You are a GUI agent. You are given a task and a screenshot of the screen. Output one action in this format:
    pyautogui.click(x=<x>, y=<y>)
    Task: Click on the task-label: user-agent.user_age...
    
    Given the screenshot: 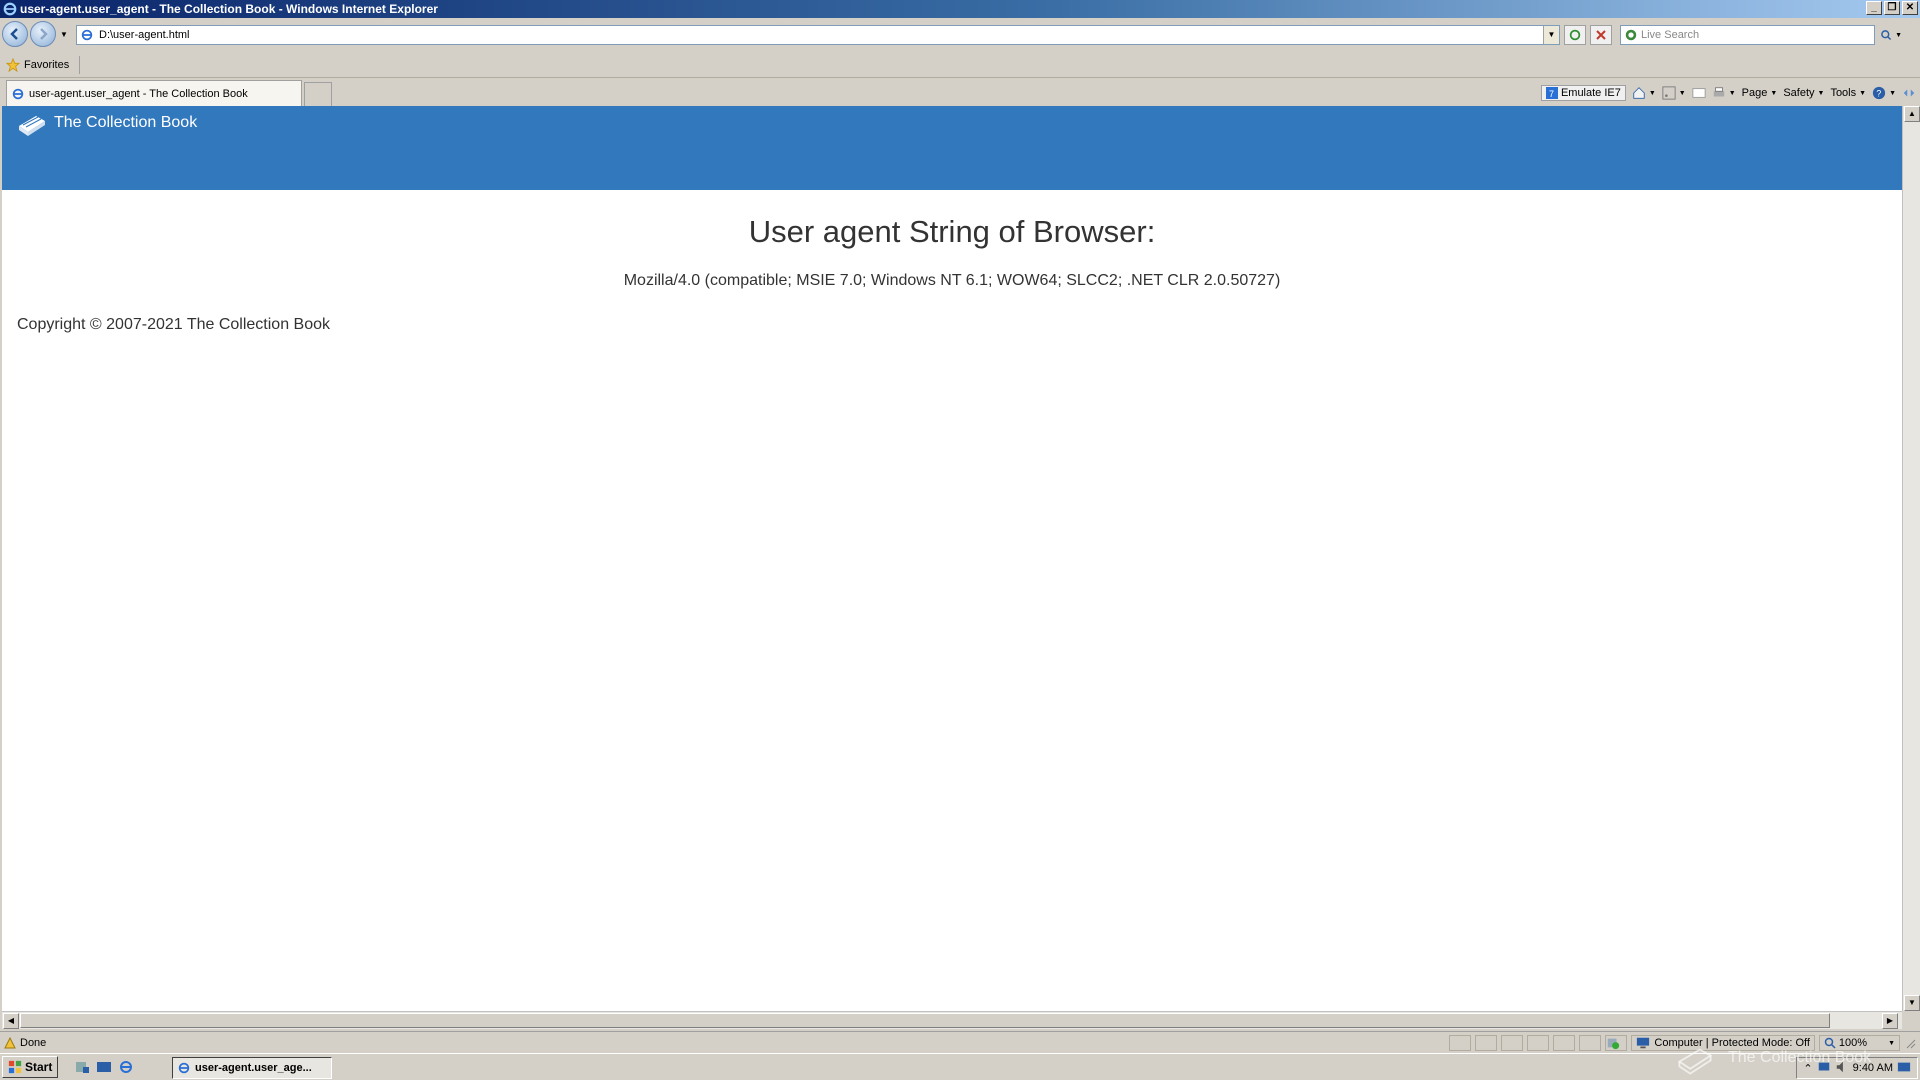 What is the action you would take?
    pyautogui.click(x=253, y=1068)
    